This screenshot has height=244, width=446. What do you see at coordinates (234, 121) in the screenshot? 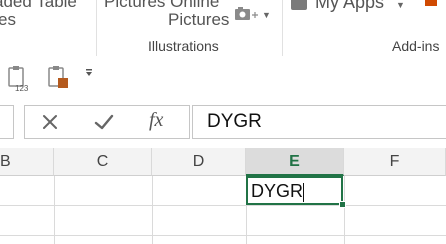
I see `formula-input-text: DYGR` at bounding box center [234, 121].